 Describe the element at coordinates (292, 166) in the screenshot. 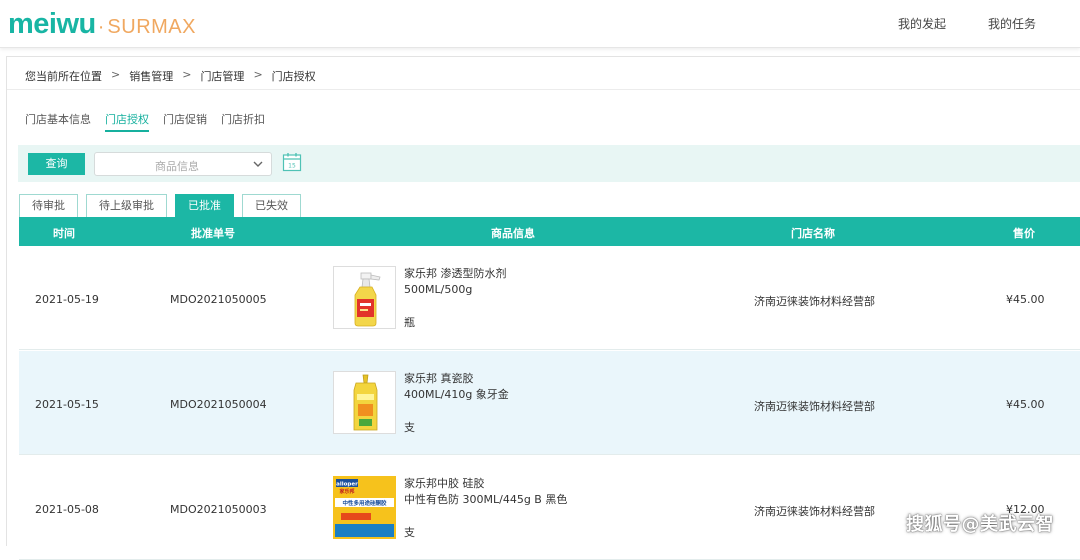

I see `calendar-day: 15` at that location.